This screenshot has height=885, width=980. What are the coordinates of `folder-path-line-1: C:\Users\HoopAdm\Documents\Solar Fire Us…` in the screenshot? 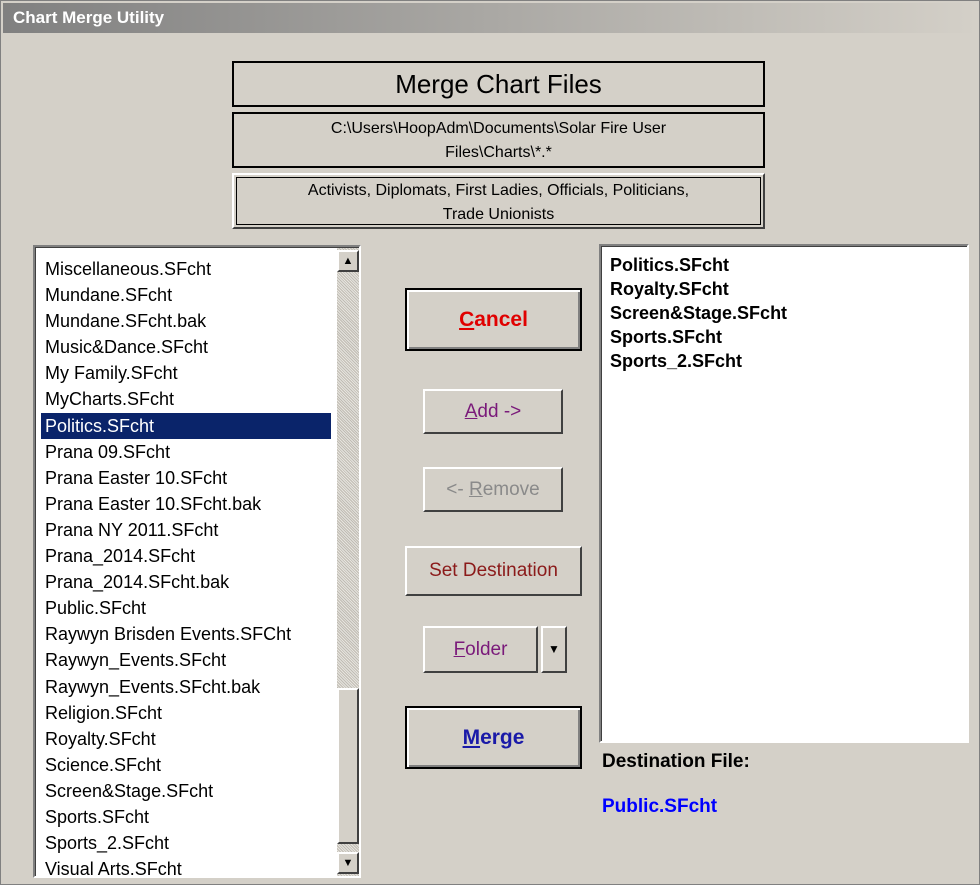 It's located at (498, 128).